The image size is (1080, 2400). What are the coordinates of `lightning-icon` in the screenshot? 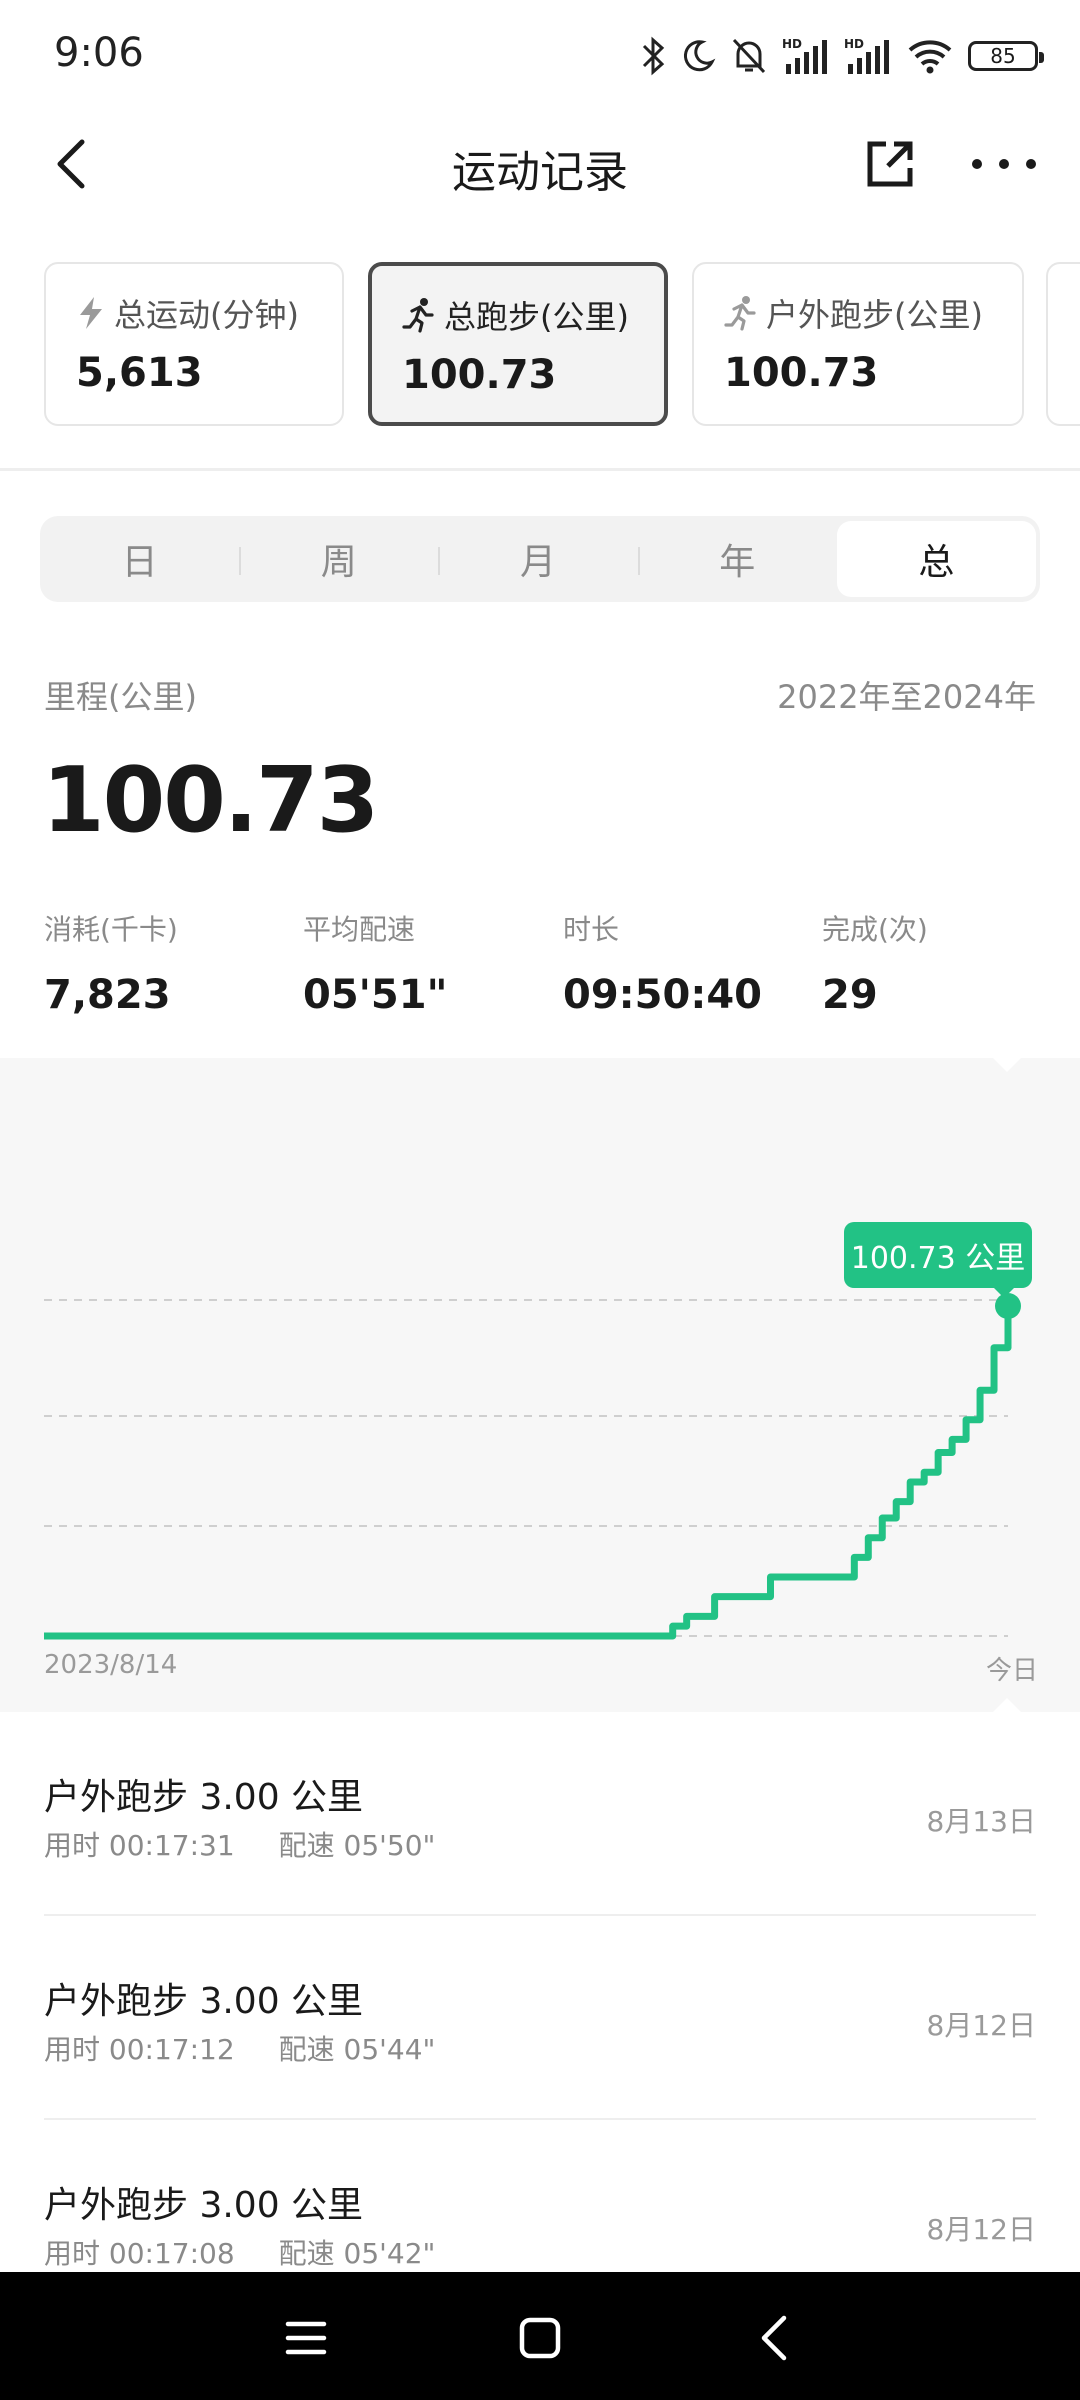 It's located at (91, 313).